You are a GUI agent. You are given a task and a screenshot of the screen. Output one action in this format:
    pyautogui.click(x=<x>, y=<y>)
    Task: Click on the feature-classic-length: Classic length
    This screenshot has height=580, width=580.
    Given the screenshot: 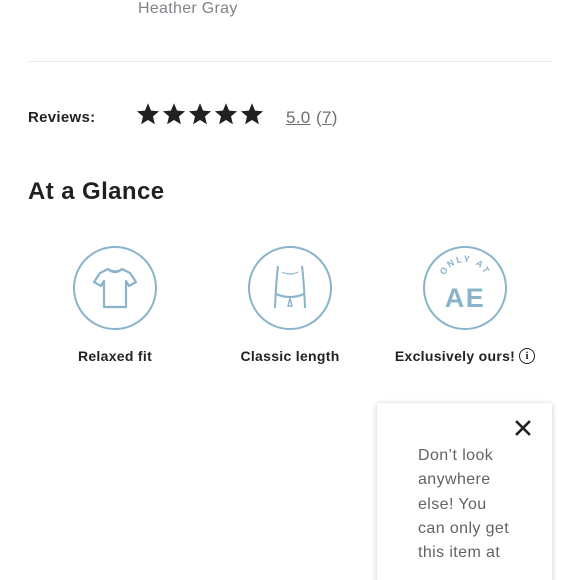 What is the action you would take?
    pyautogui.click(x=290, y=311)
    